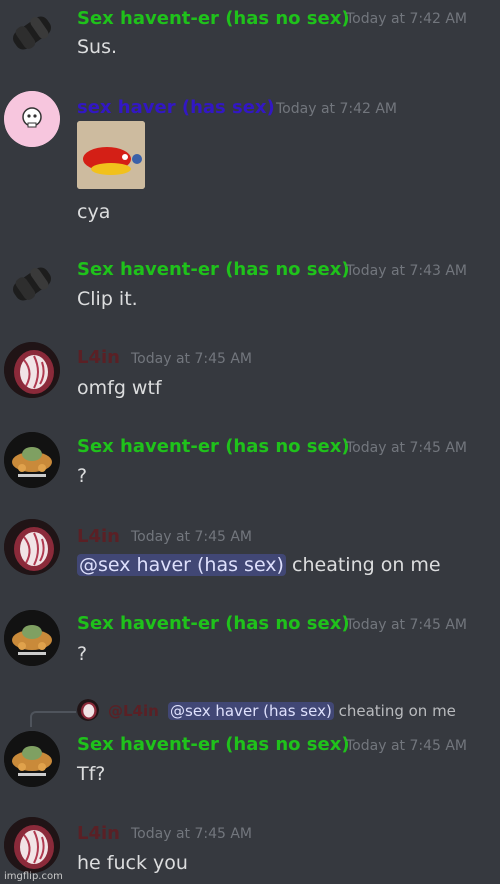 Image resolution: width=500 pixels, height=884 pixels. What do you see at coordinates (119, 388) in the screenshot?
I see `message-text: omfg wtf` at bounding box center [119, 388].